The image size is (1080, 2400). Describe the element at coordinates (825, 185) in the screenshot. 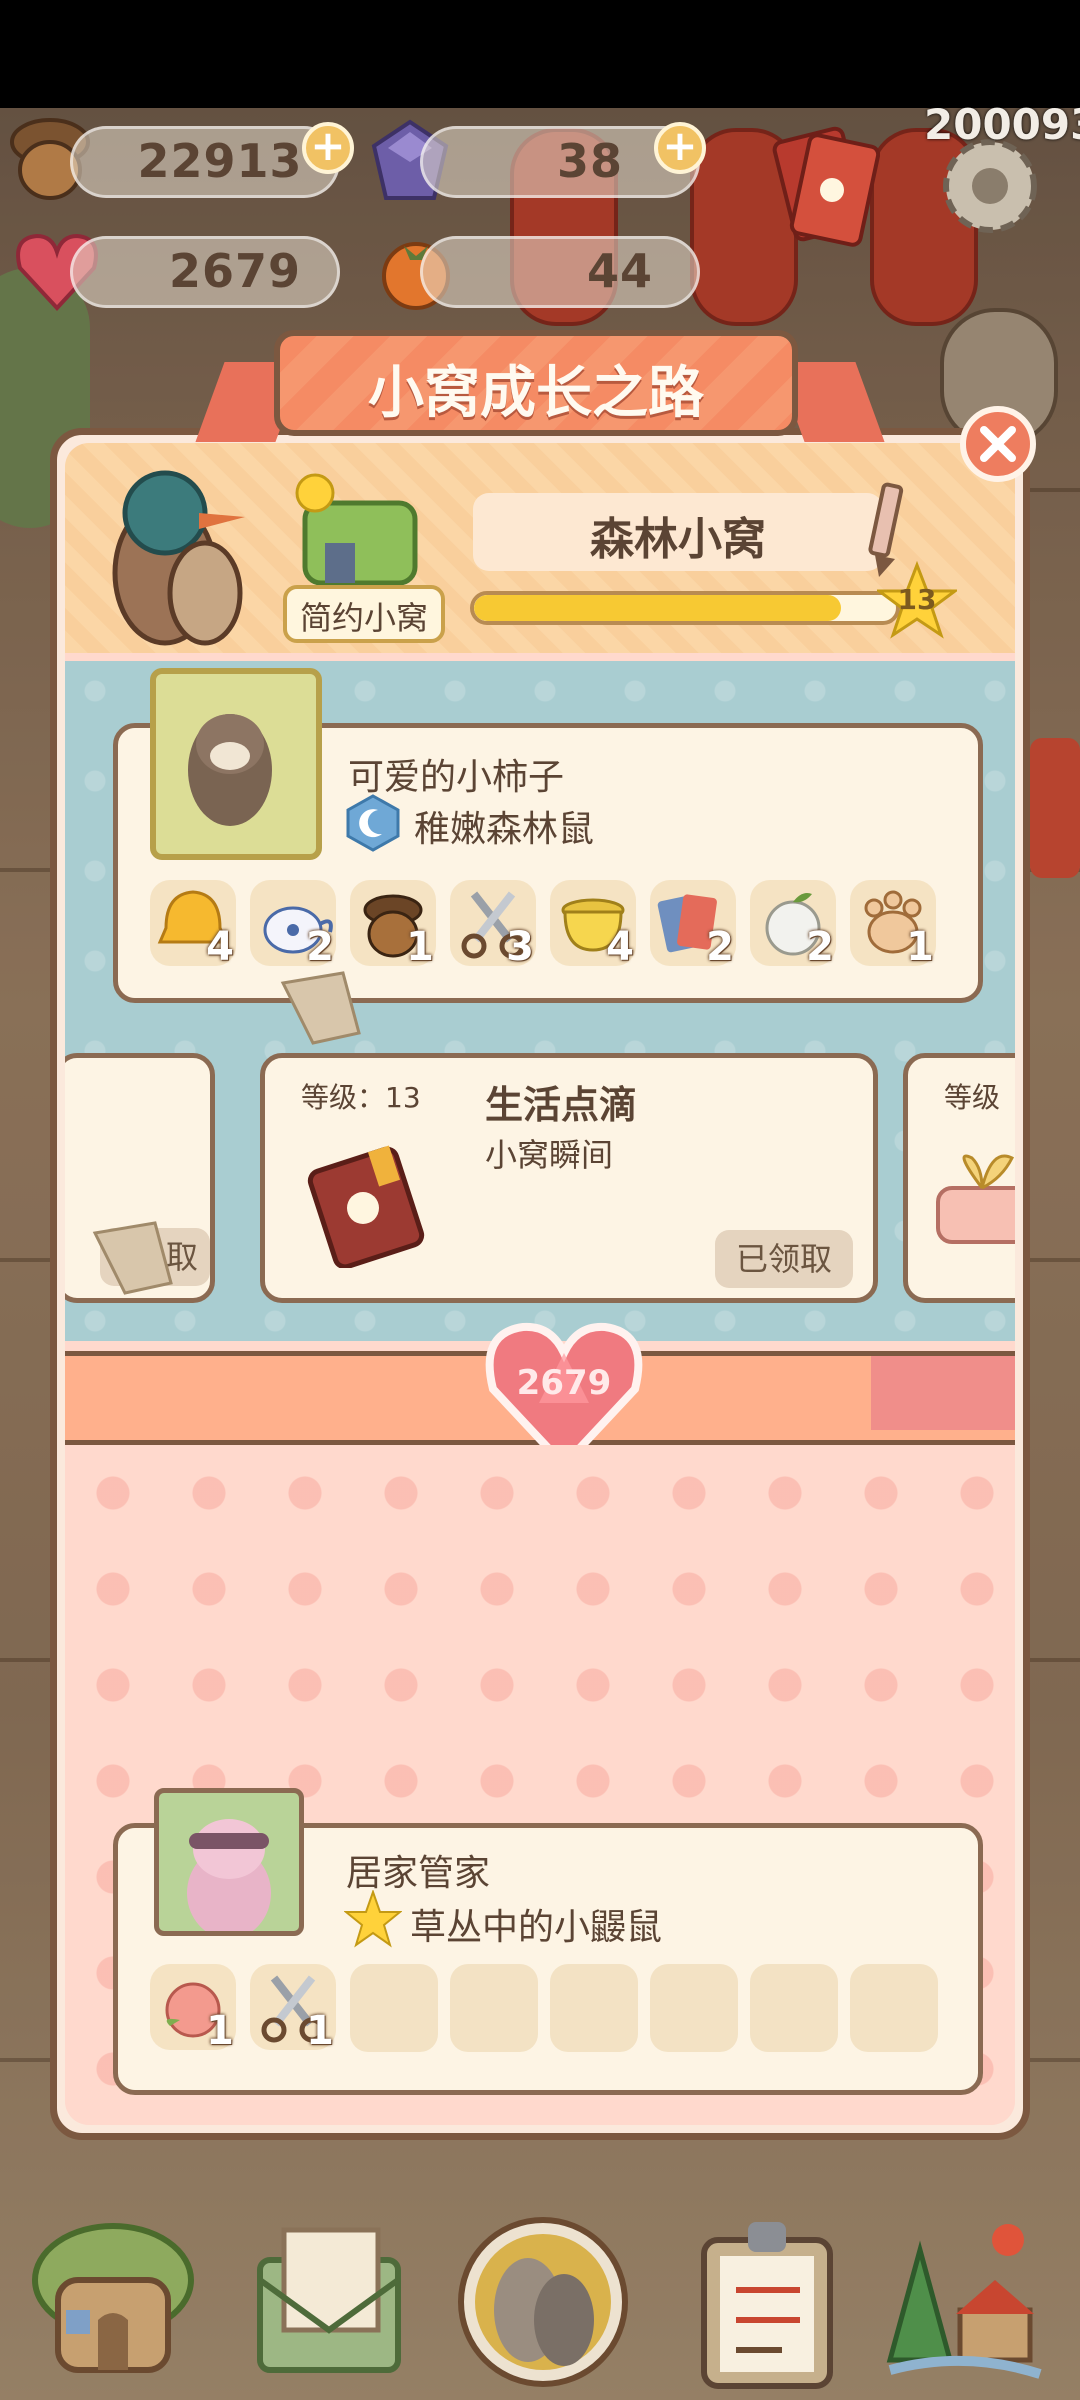

I see `card-pack-icon` at that location.